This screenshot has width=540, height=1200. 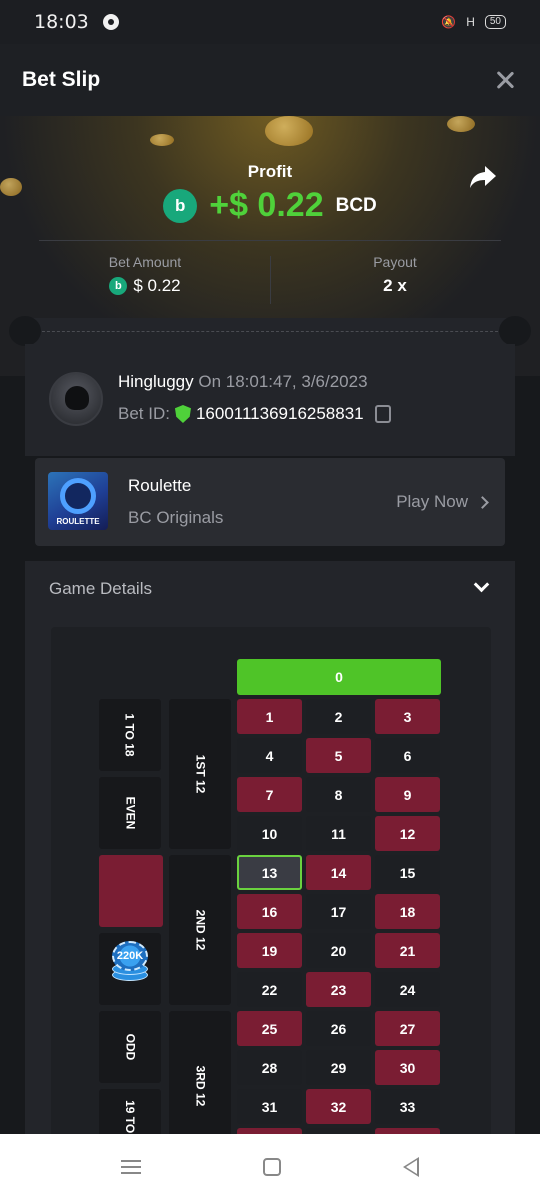 I want to click on number-cell-20: 20, so click(x=338, y=950).